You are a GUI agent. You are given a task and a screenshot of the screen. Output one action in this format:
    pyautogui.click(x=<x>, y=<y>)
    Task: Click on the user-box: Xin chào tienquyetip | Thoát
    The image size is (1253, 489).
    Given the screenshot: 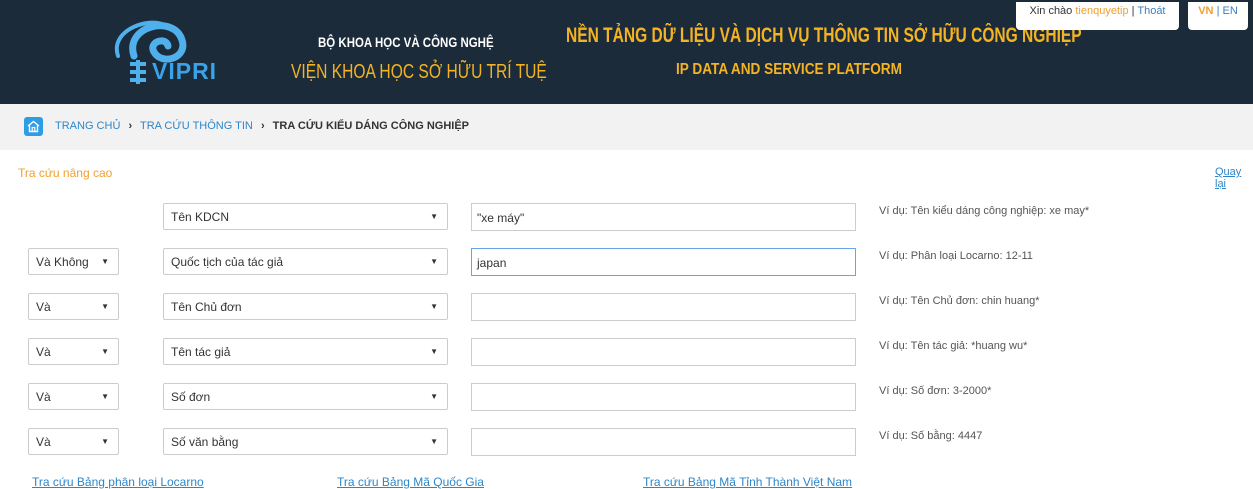 What is the action you would take?
    pyautogui.click(x=1097, y=16)
    